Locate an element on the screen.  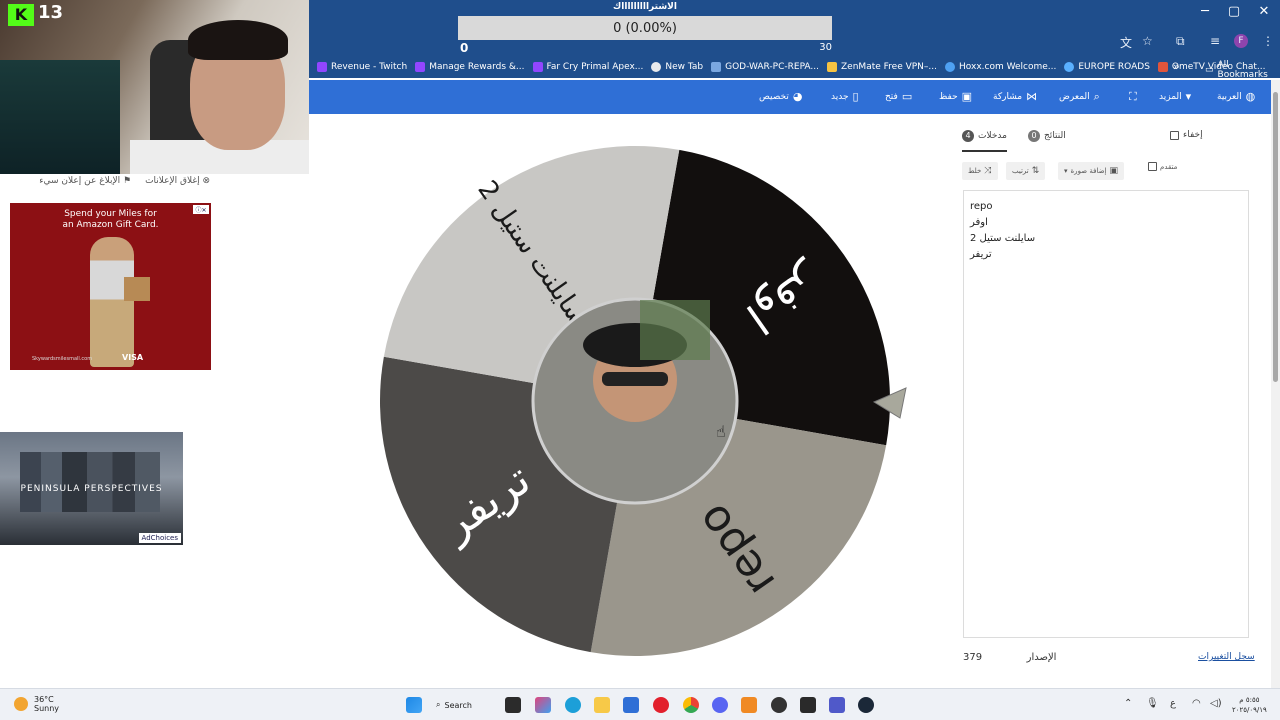
report-ad-button: ⚑ الإبلاغ عن إعلان سيء is located at coordinates (85, 181).